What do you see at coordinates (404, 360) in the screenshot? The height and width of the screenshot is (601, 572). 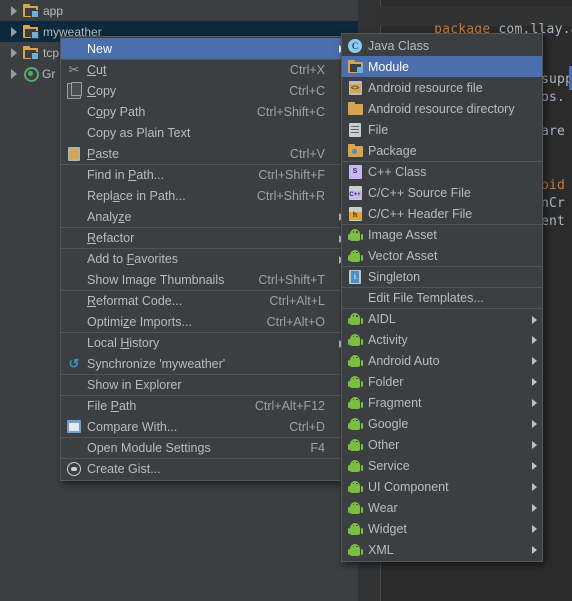 I see `menu-item-label: Android Auto` at bounding box center [404, 360].